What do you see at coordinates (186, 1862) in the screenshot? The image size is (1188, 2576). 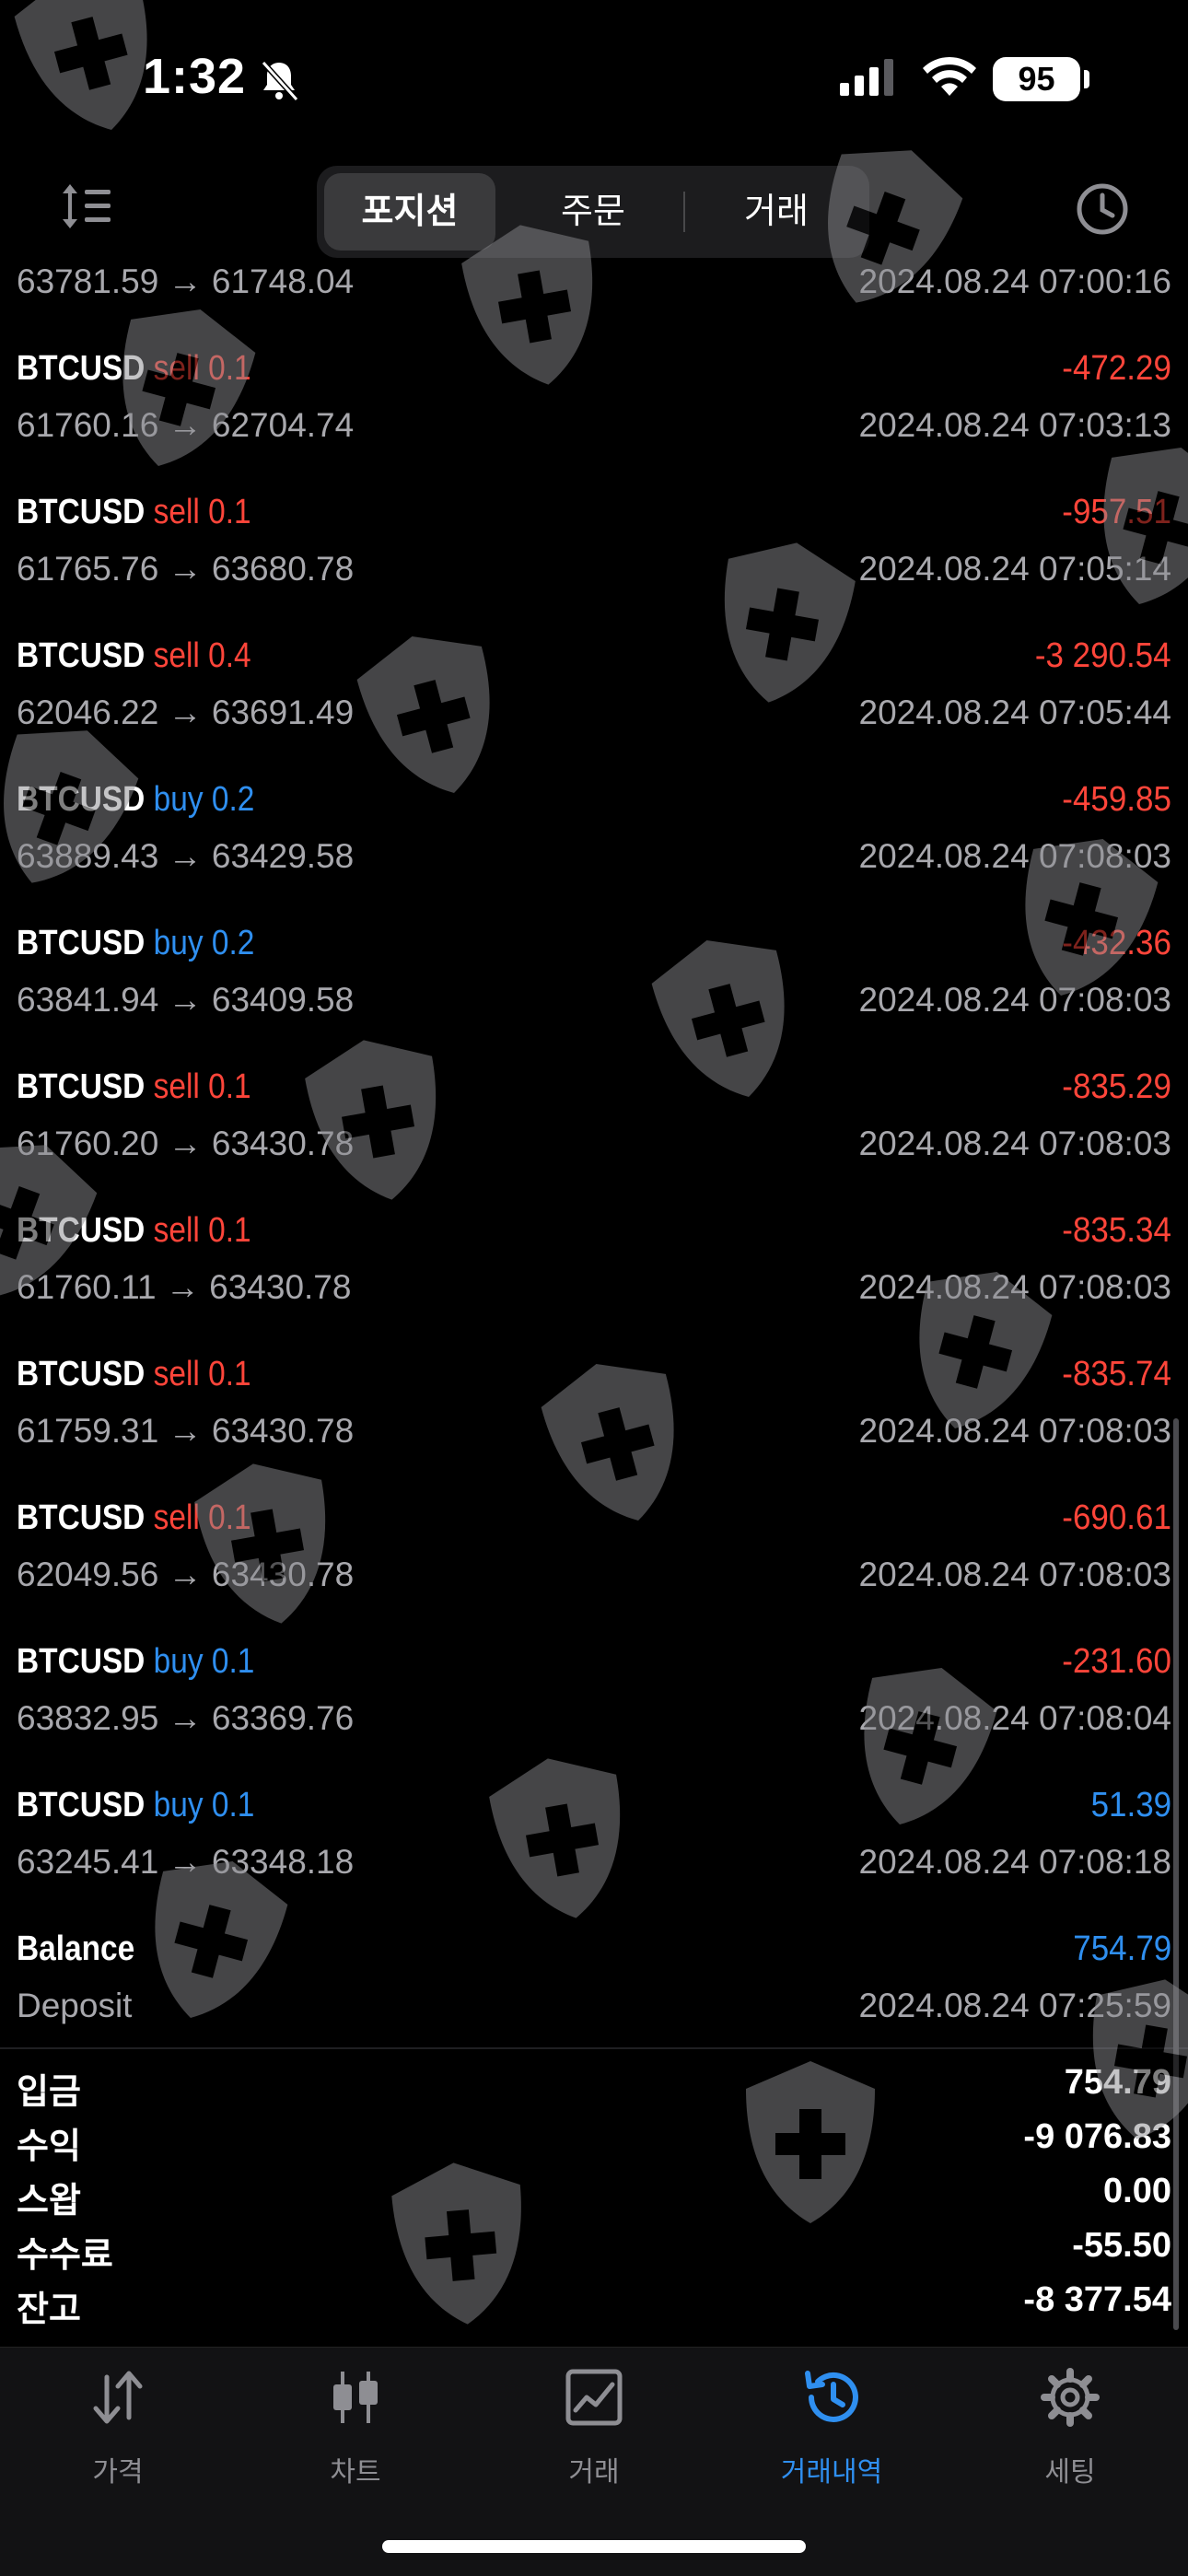 I see `price-range: 63245.41 → 63348.18` at bounding box center [186, 1862].